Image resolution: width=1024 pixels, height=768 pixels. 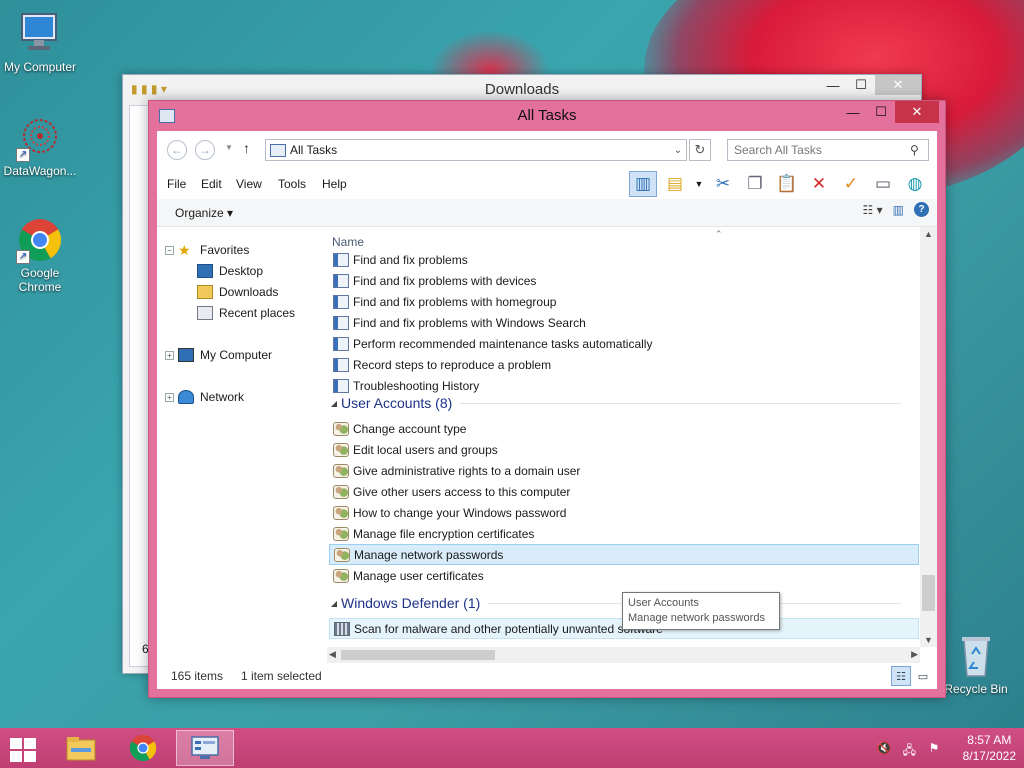 What do you see at coordinates (246, 148) in the screenshot?
I see `up-button: ↑` at bounding box center [246, 148].